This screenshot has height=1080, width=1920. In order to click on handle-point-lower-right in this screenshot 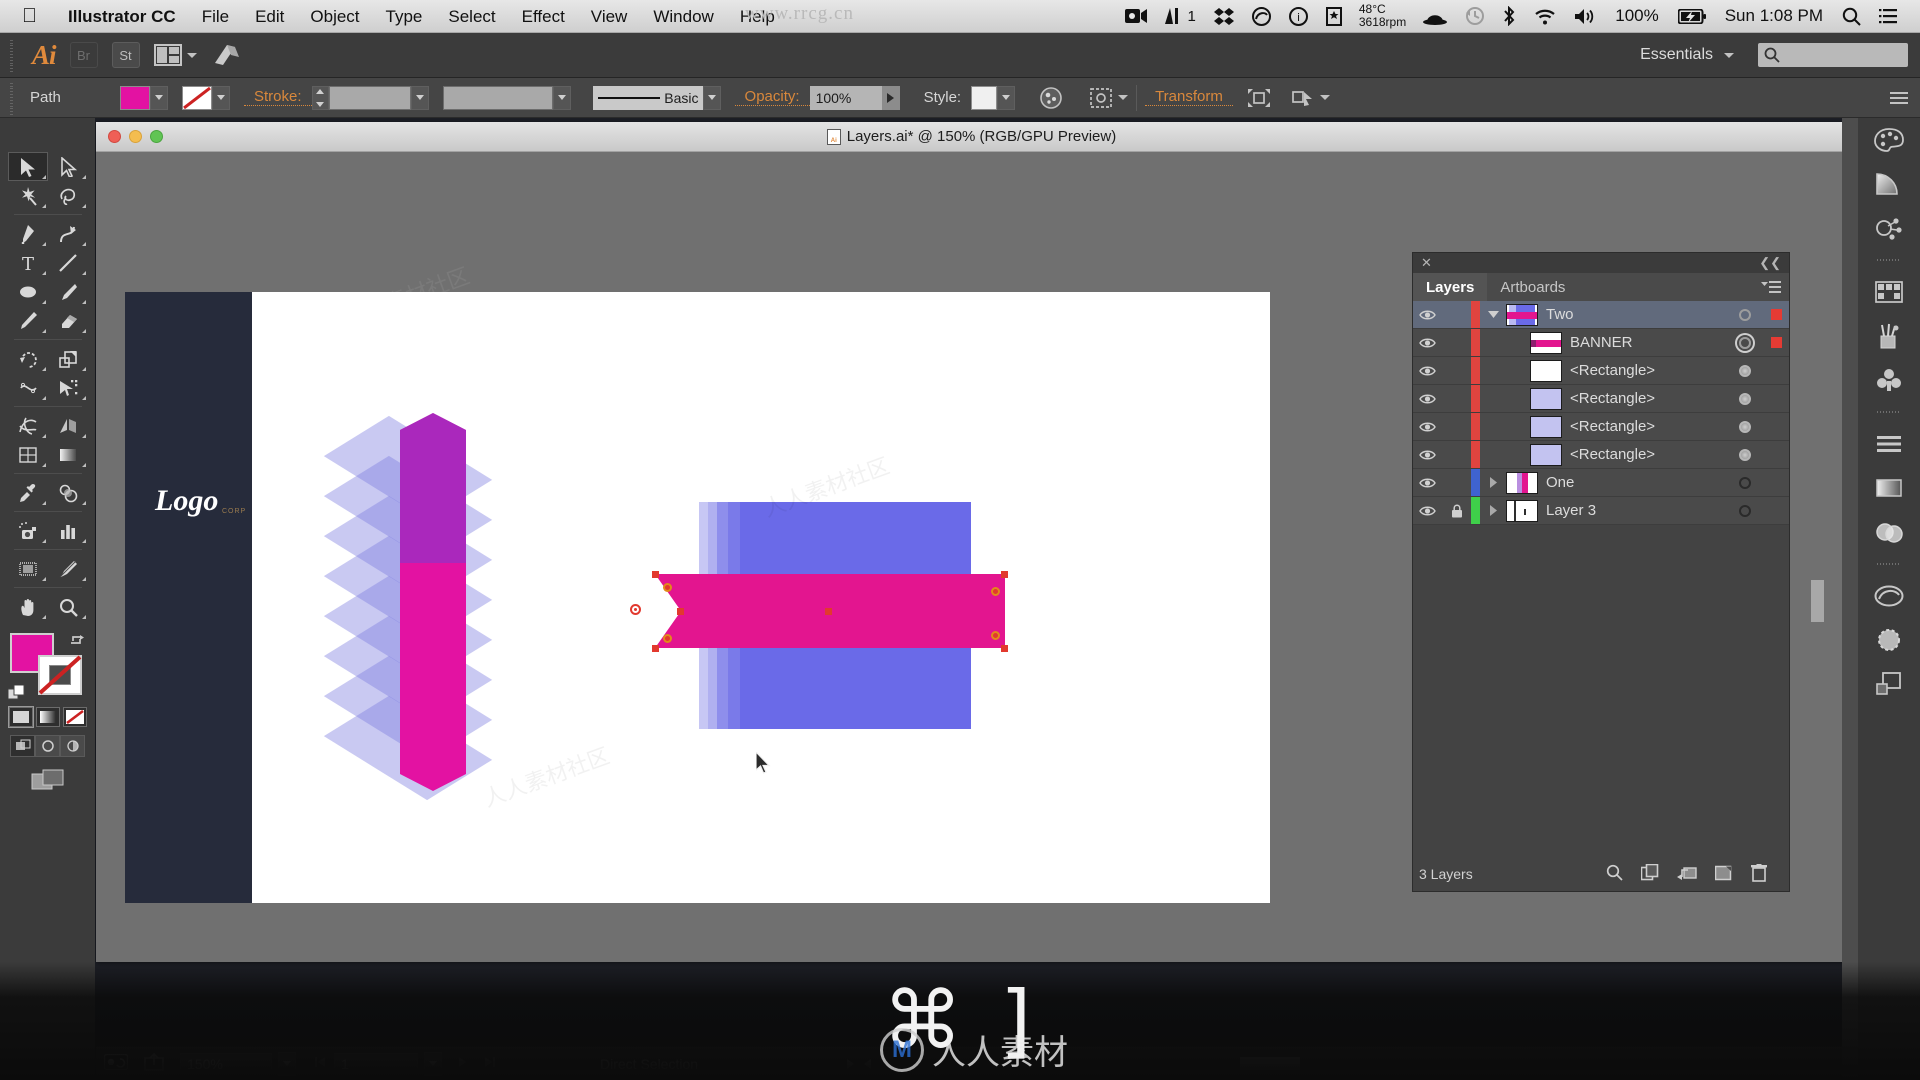, I will do `click(995, 635)`.